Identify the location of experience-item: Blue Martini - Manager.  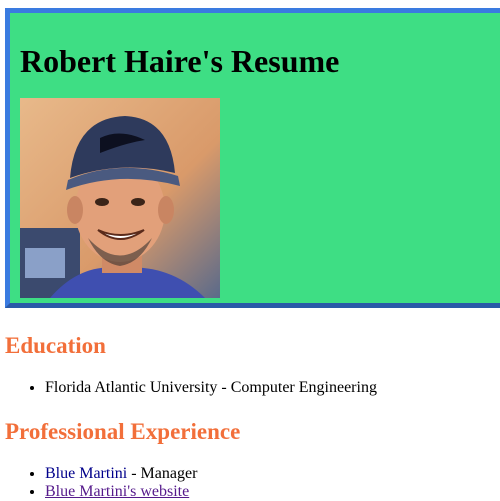
(121, 474).